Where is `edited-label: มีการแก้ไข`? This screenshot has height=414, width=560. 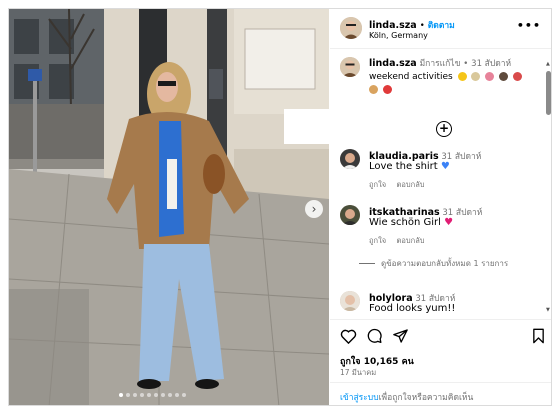 edited-label: มีการแก้ไข is located at coordinates (440, 64).